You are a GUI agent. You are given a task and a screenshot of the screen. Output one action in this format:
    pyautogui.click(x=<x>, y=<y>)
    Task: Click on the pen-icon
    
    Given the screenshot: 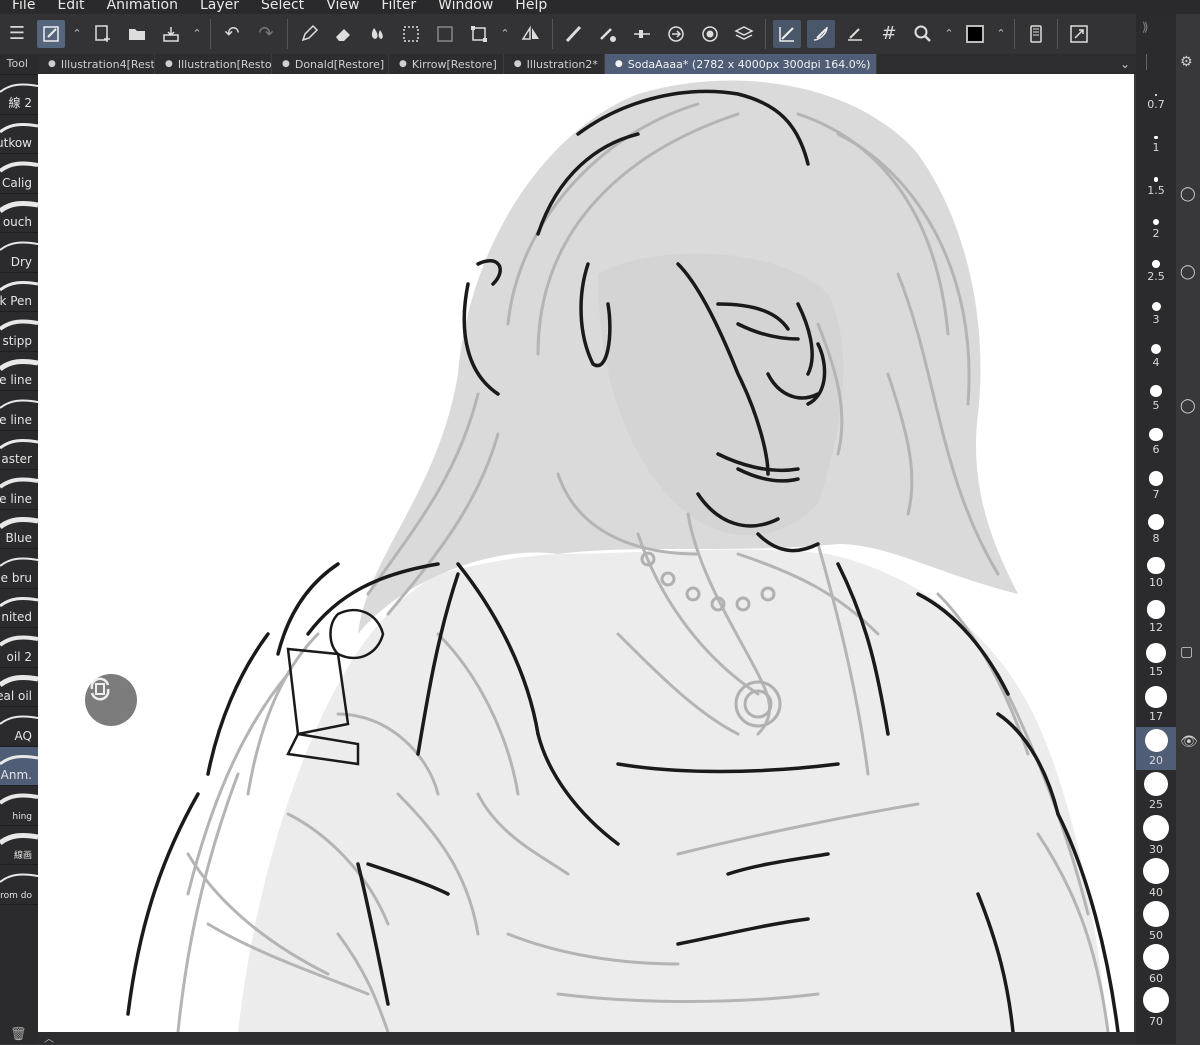 What is the action you would take?
    pyautogui.click(x=309, y=34)
    